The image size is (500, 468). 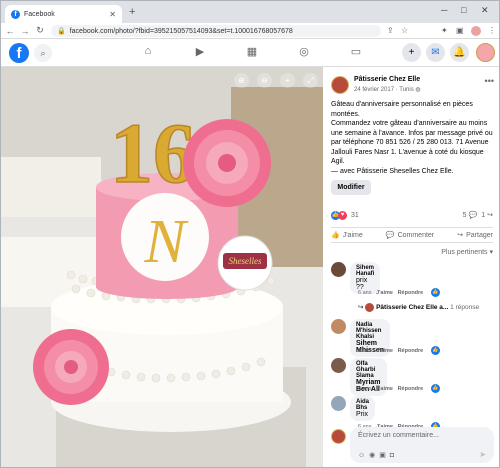 I want to click on more-options-icon: •••, so click(x=489, y=81).